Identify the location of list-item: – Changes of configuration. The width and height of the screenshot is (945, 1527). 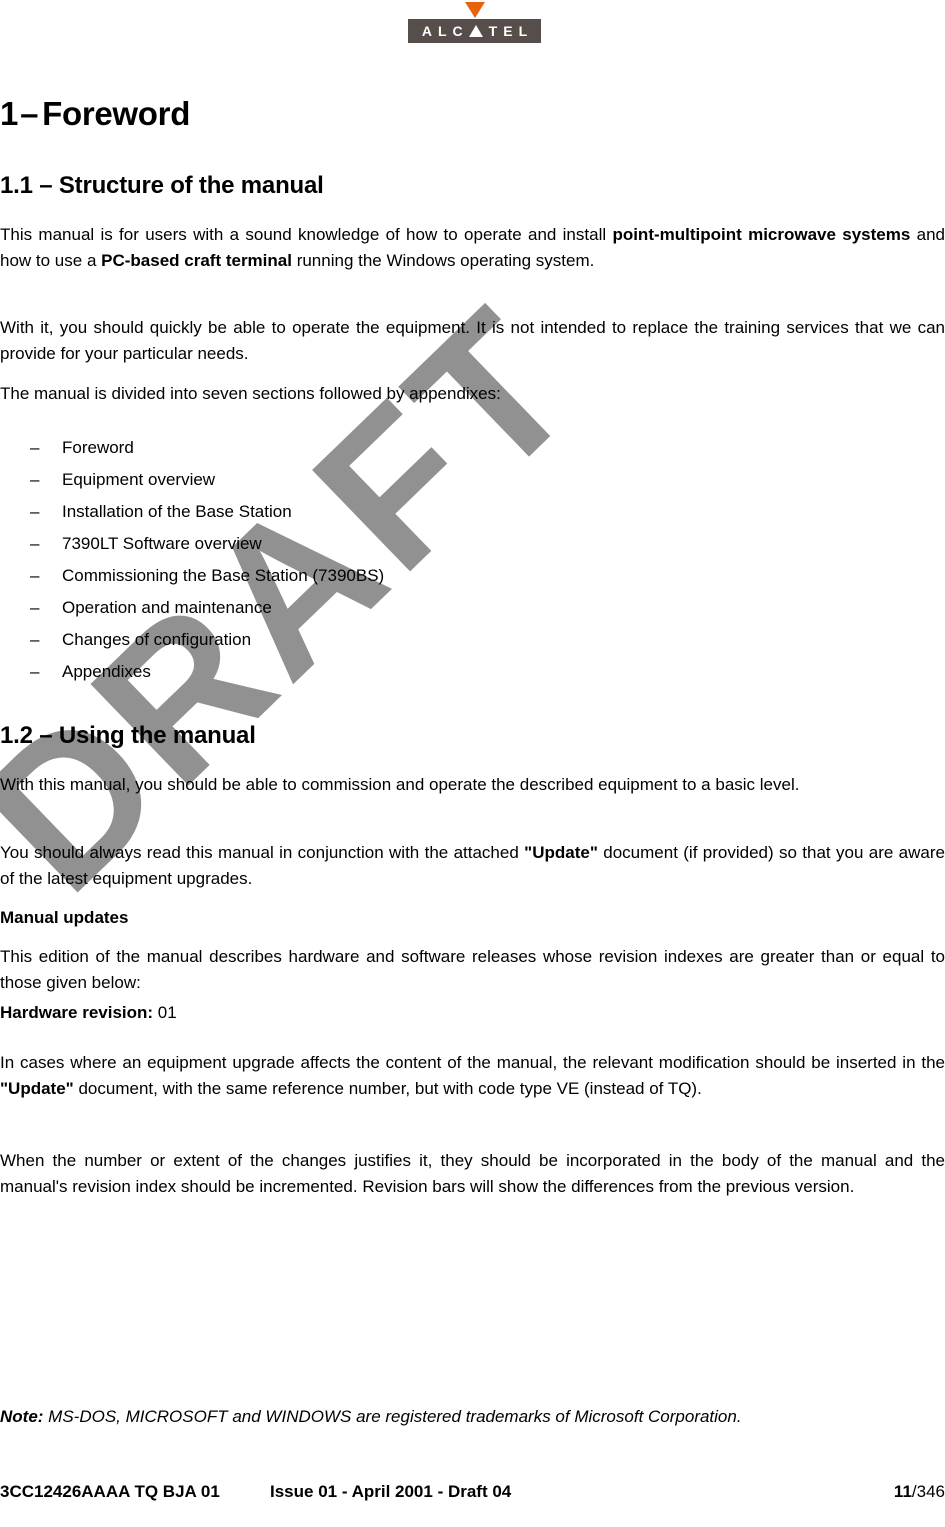
(472, 640).